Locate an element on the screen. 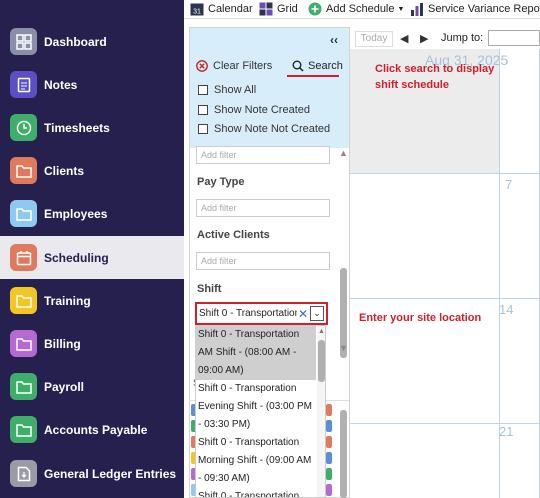  option-line: Shift 0 - Transporation is located at coordinates (247, 388).